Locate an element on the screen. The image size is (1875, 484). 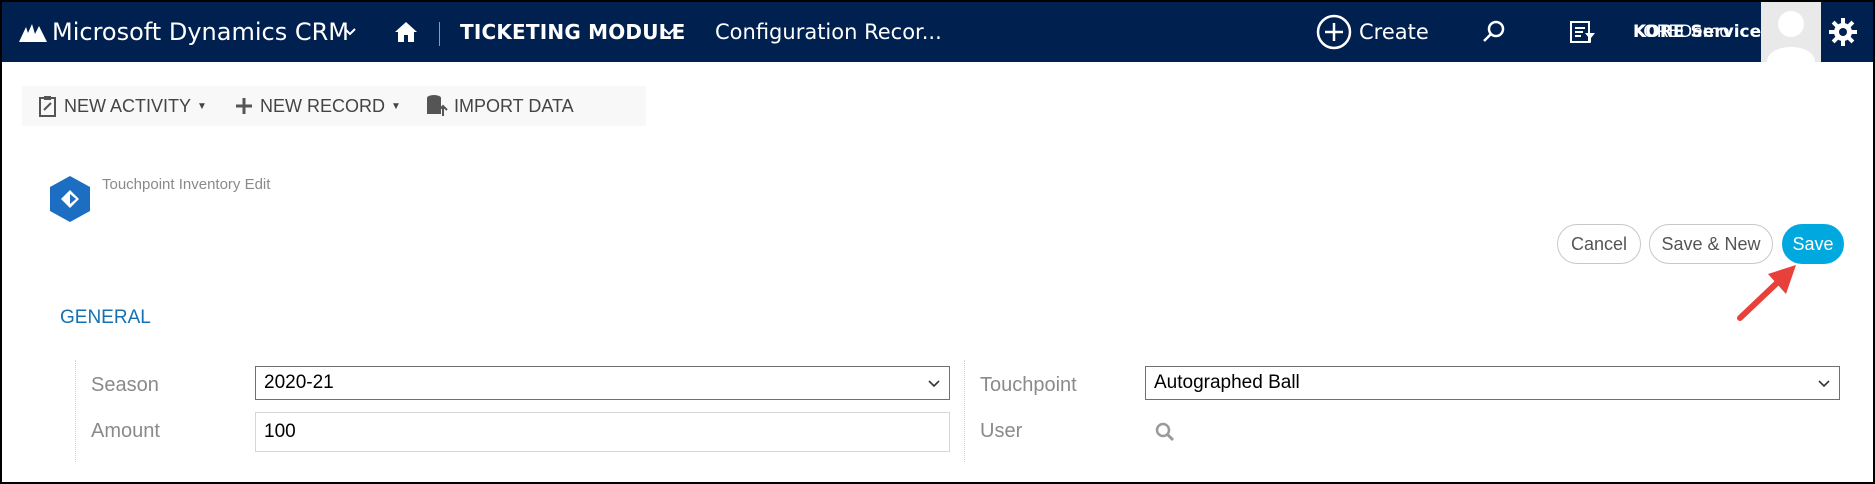
search-icon is located at coordinates (1495, 32).